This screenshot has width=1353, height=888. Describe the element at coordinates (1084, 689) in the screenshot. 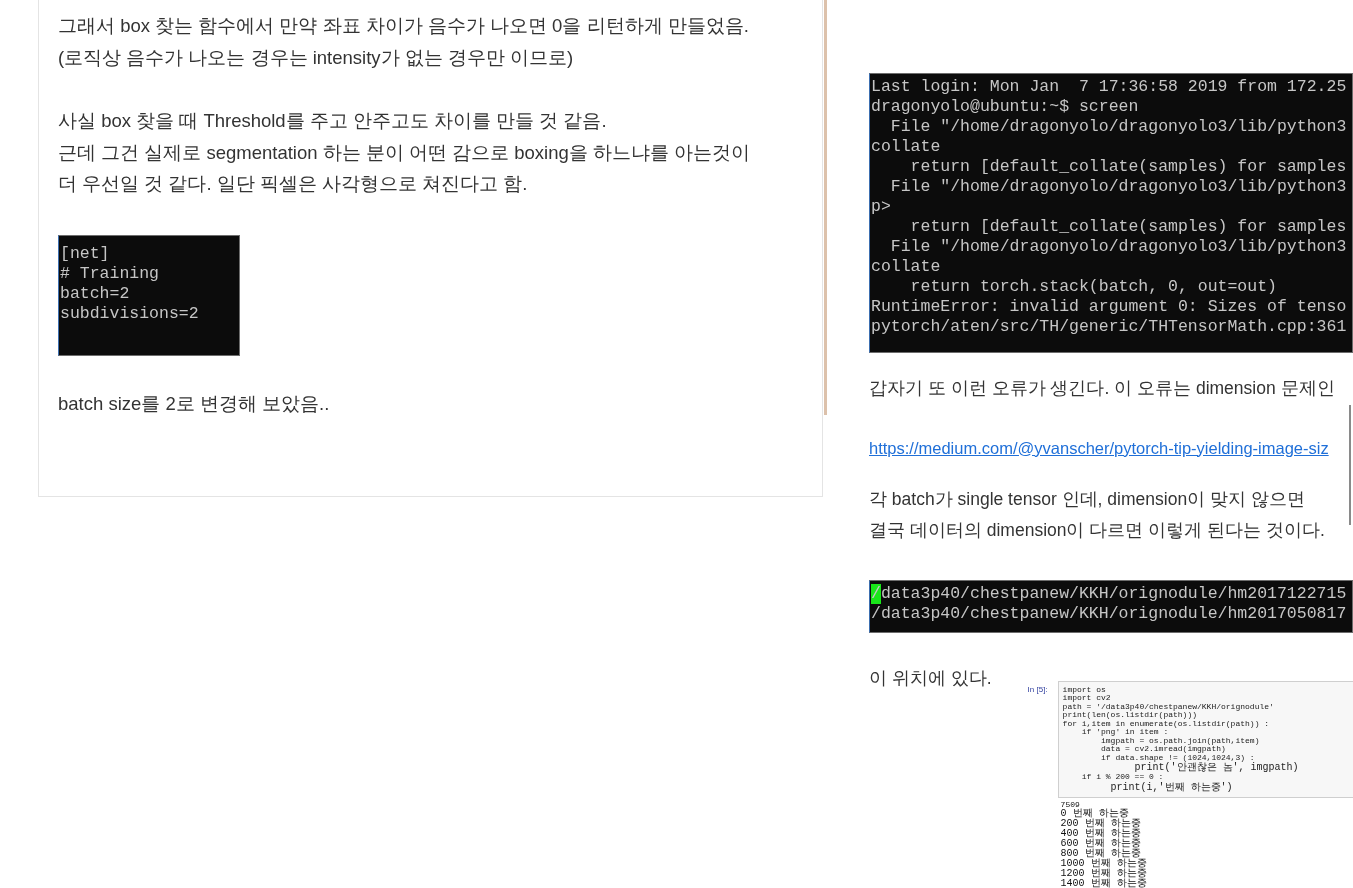

I see `code-line: import os` at that location.